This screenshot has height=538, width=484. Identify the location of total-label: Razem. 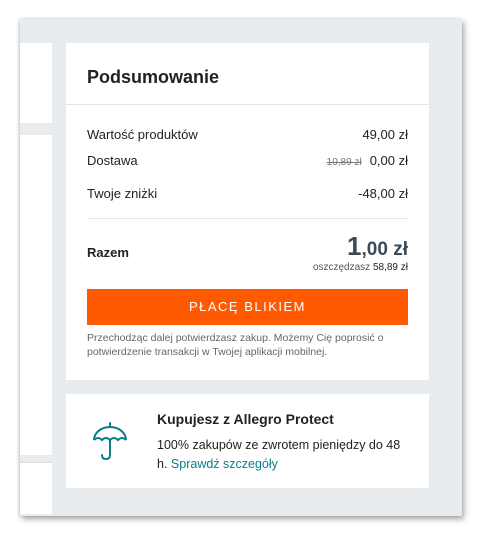
(108, 252).